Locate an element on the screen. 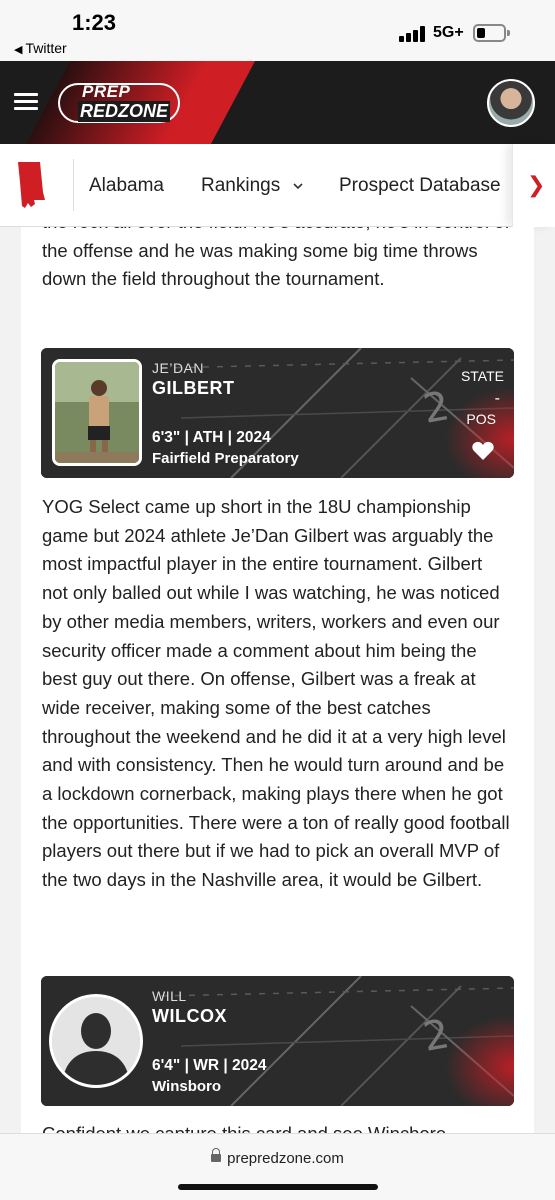 This screenshot has height=1200, width=555. default-avatar-icon is located at coordinates (96, 1041).